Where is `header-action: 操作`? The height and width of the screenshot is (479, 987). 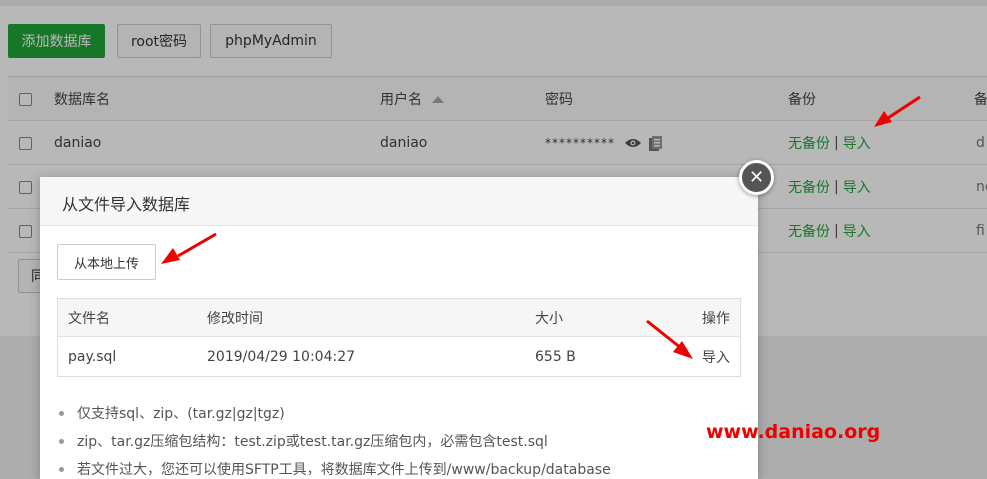
header-action: 操作 is located at coordinates (716, 319).